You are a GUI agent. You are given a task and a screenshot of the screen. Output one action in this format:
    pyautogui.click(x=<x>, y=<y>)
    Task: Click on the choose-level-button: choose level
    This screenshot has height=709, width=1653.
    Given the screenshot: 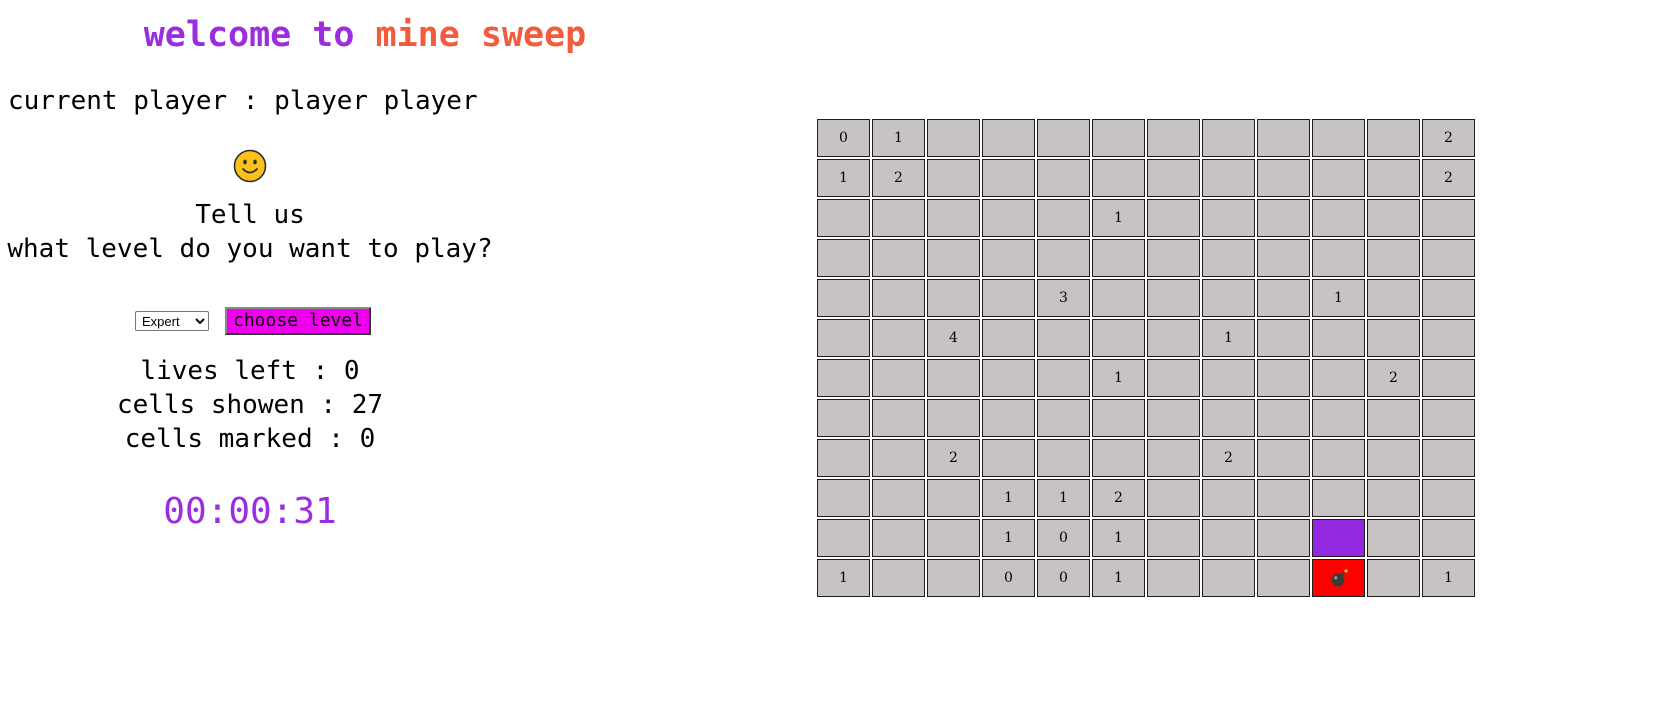 What is the action you would take?
    pyautogui.click(x=298, y=321)
    